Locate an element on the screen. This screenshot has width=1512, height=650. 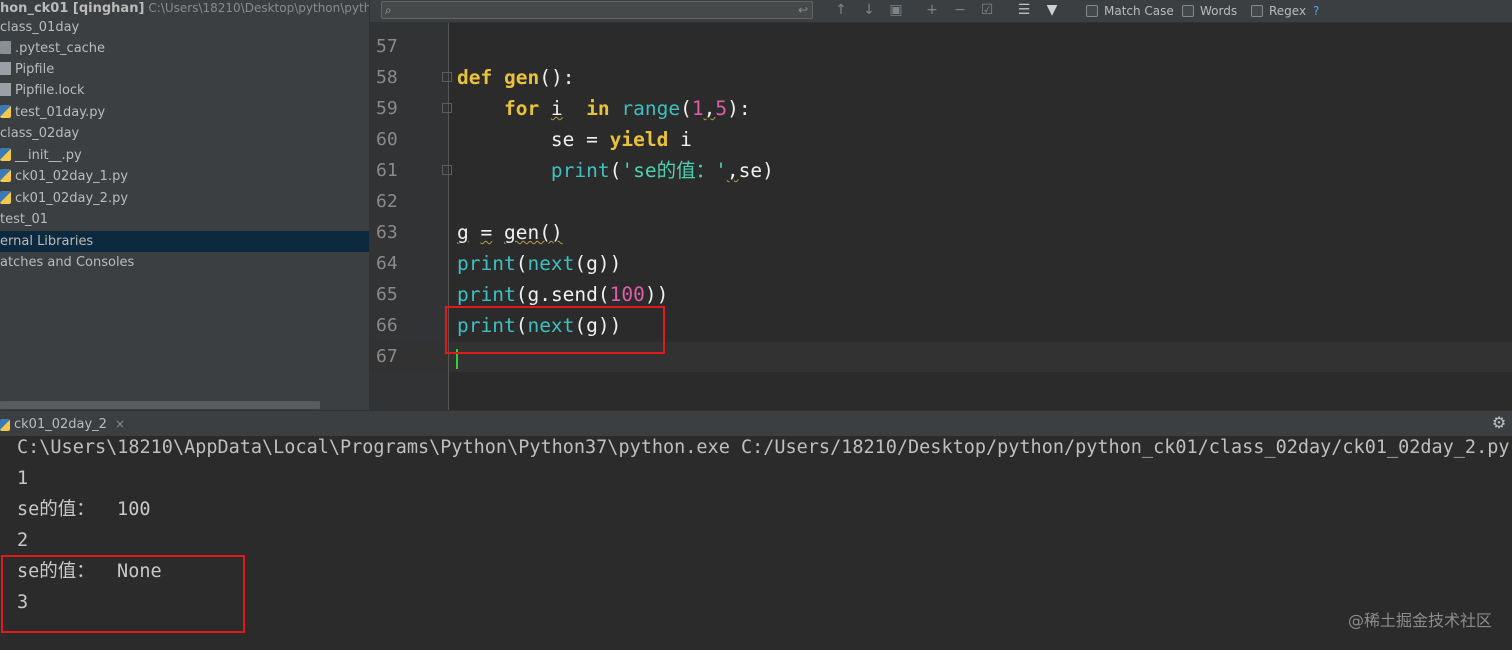
tree-item-class-01day: class_01day is located at coordinates (184, 27).